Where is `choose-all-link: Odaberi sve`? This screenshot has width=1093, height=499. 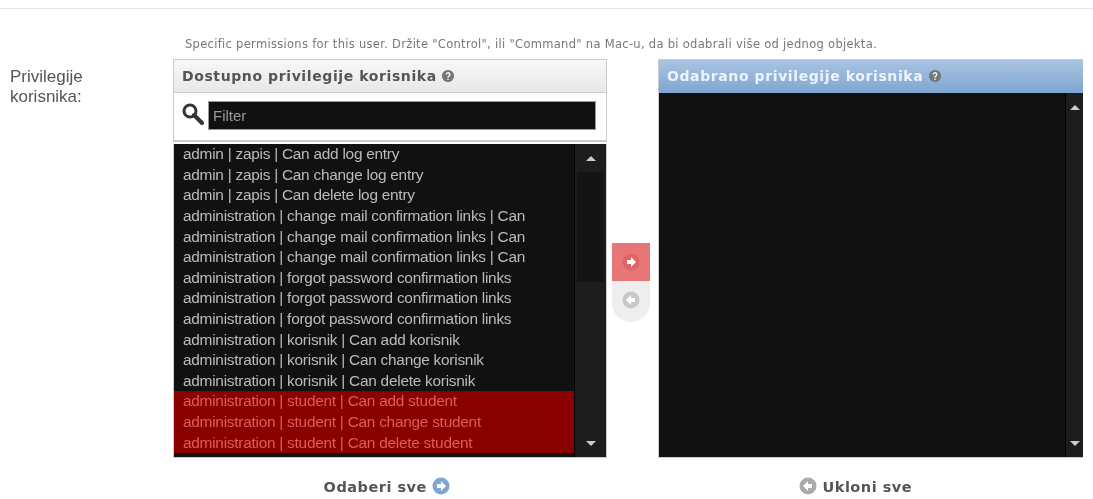 choose-all-link: Odaberi sve is located at coordinates (387, 487).